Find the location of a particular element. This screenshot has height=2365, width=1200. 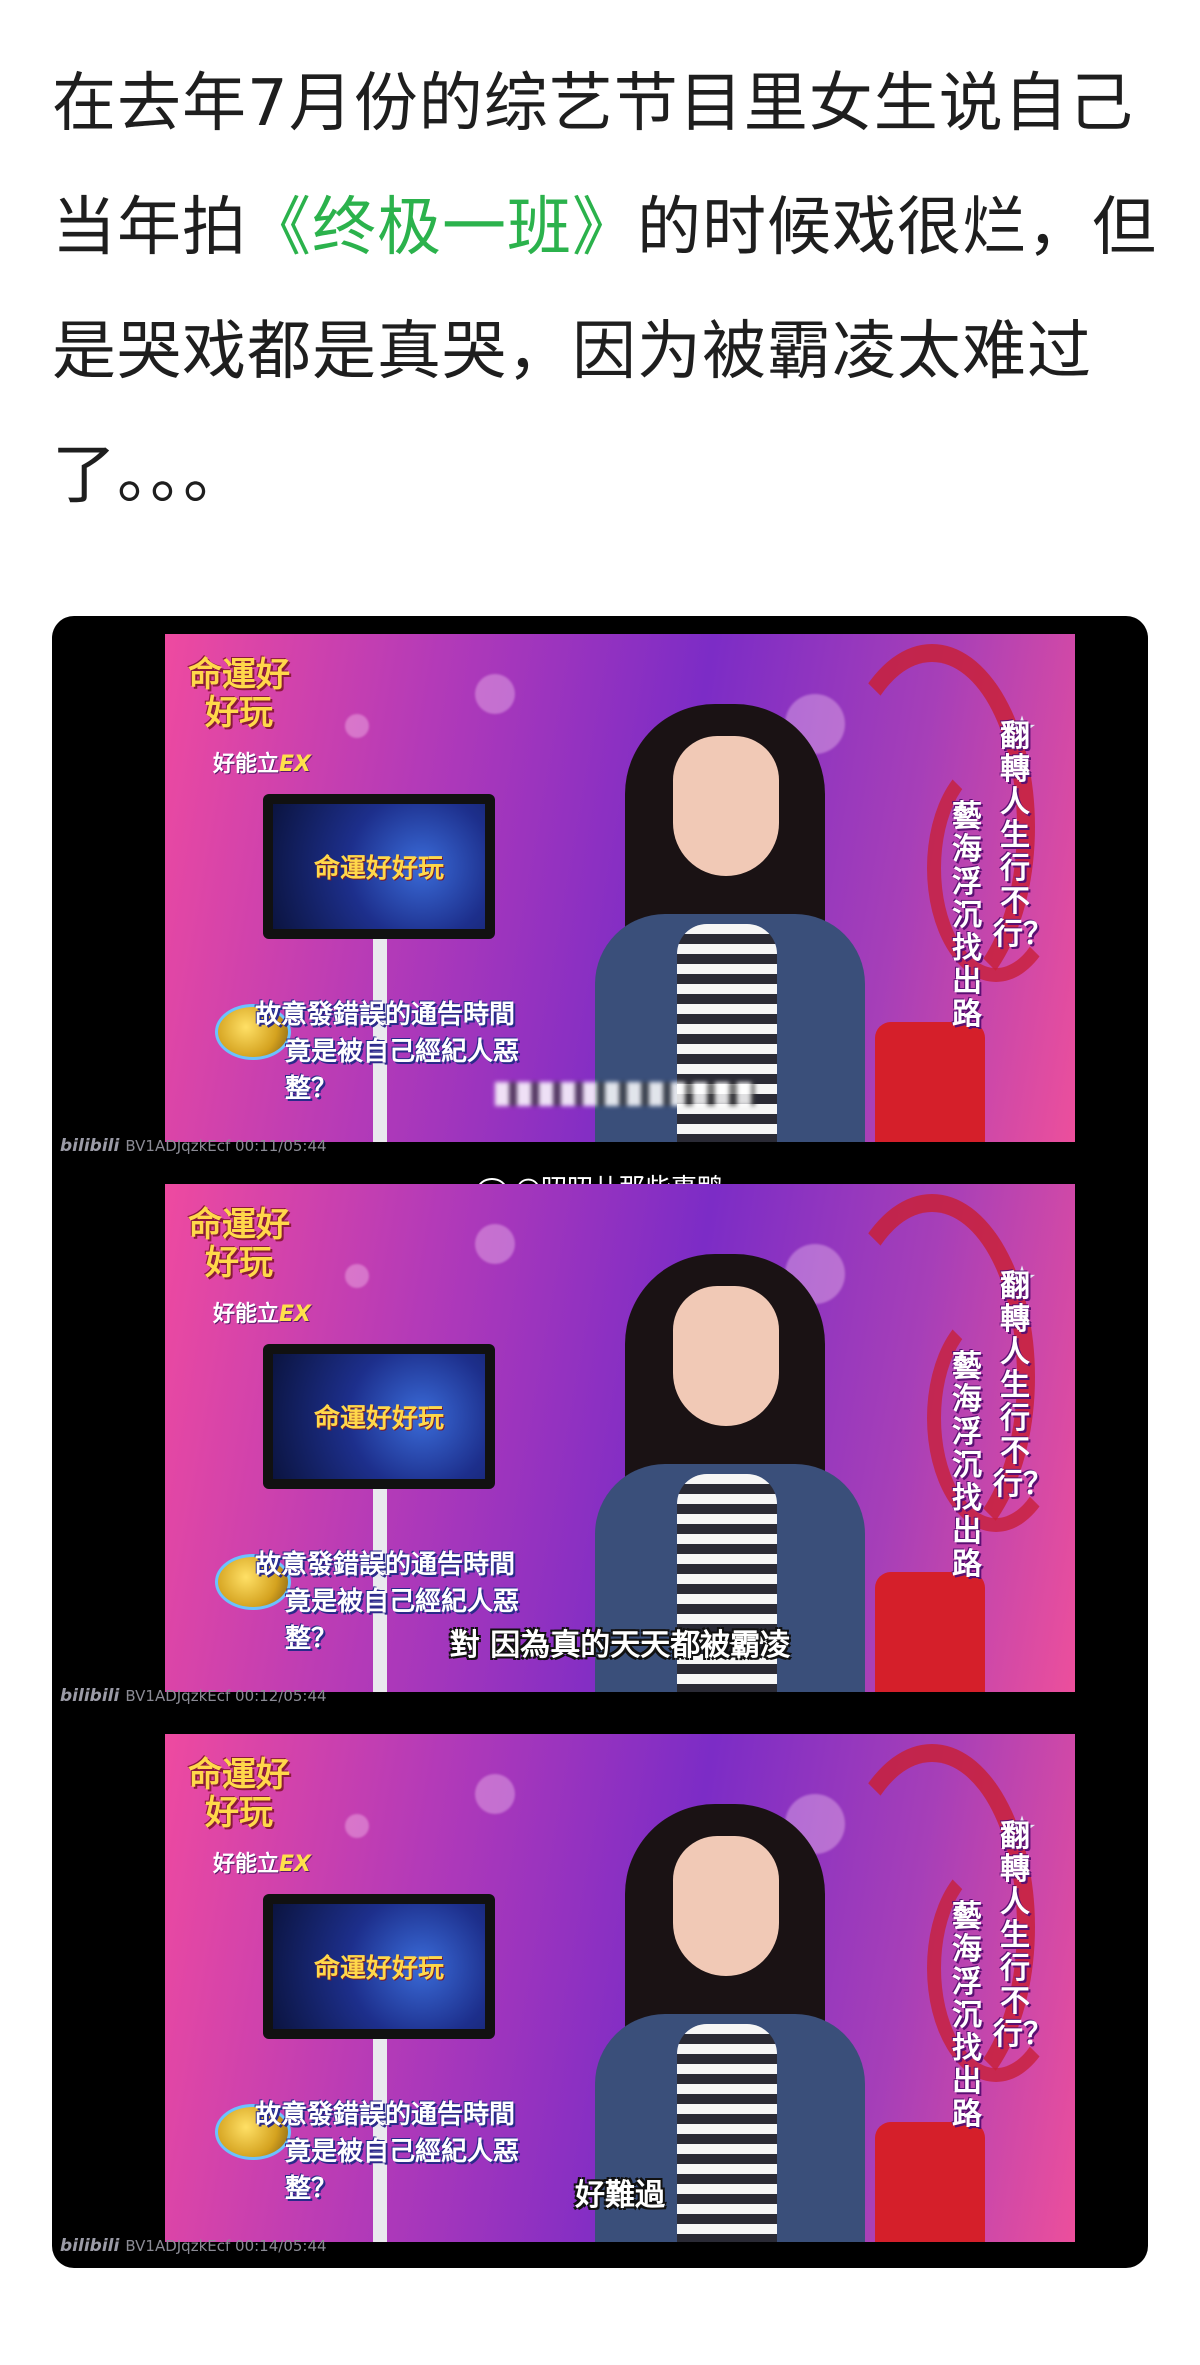

drama-title-link: 《终极一班》 is located at coordinates (442, 228).